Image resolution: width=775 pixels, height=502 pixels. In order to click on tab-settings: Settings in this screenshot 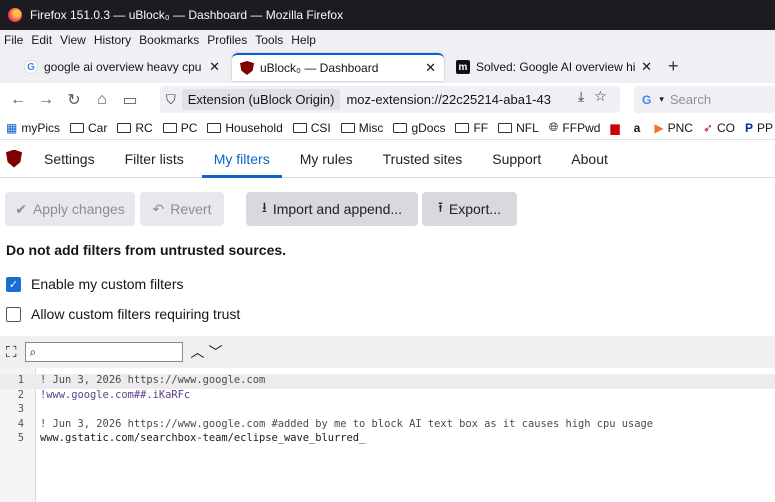, I will do `click(69, 159)`.